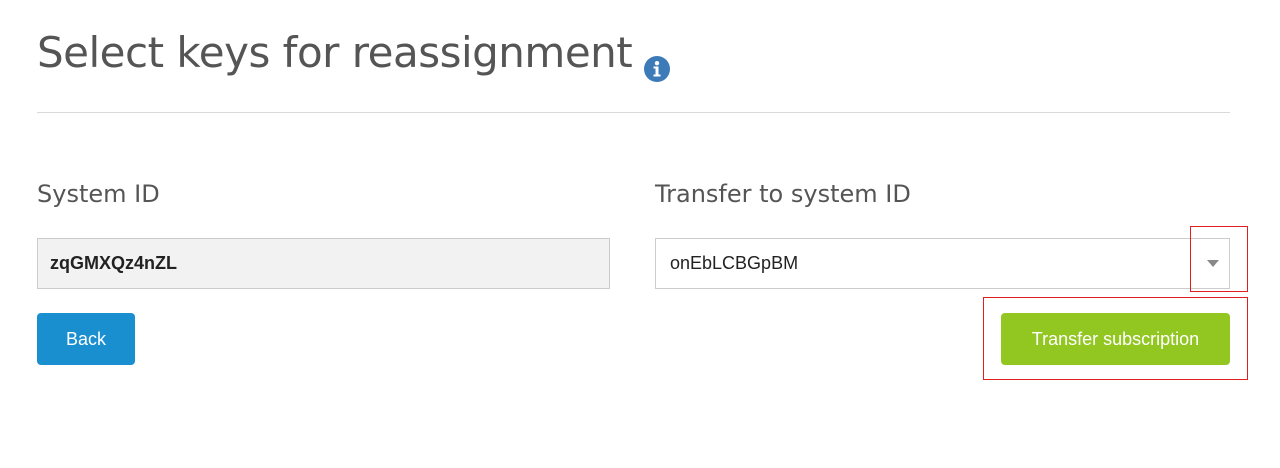  I want to click on system-id-label: System ID, so click(98, 194).